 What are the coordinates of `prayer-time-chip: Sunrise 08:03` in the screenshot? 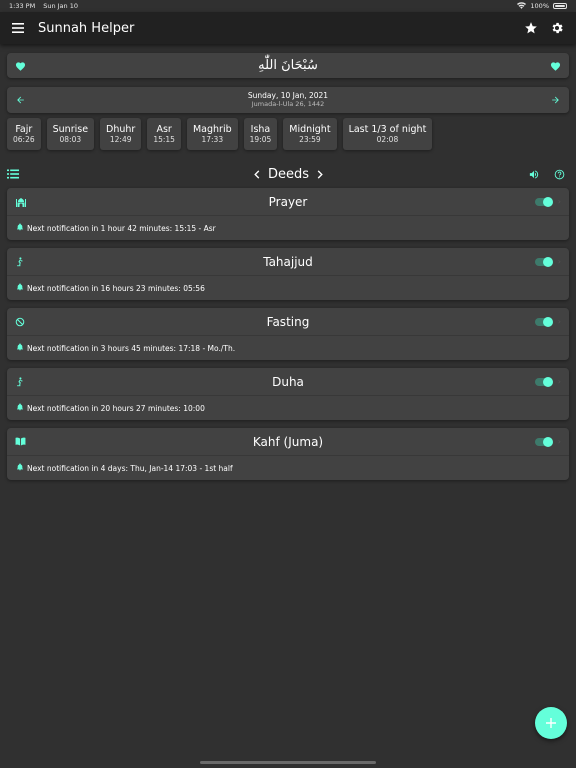 It's located at (70, 134).